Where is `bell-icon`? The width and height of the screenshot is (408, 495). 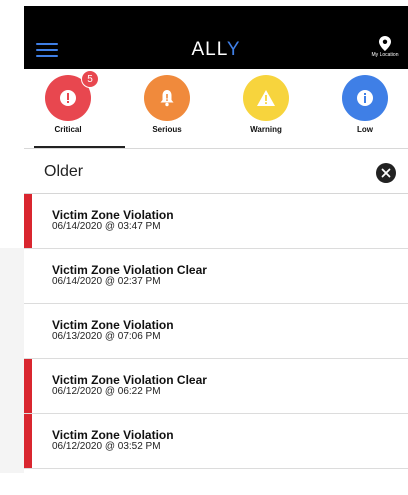 bell-icon is located at coordinates (167, 98).